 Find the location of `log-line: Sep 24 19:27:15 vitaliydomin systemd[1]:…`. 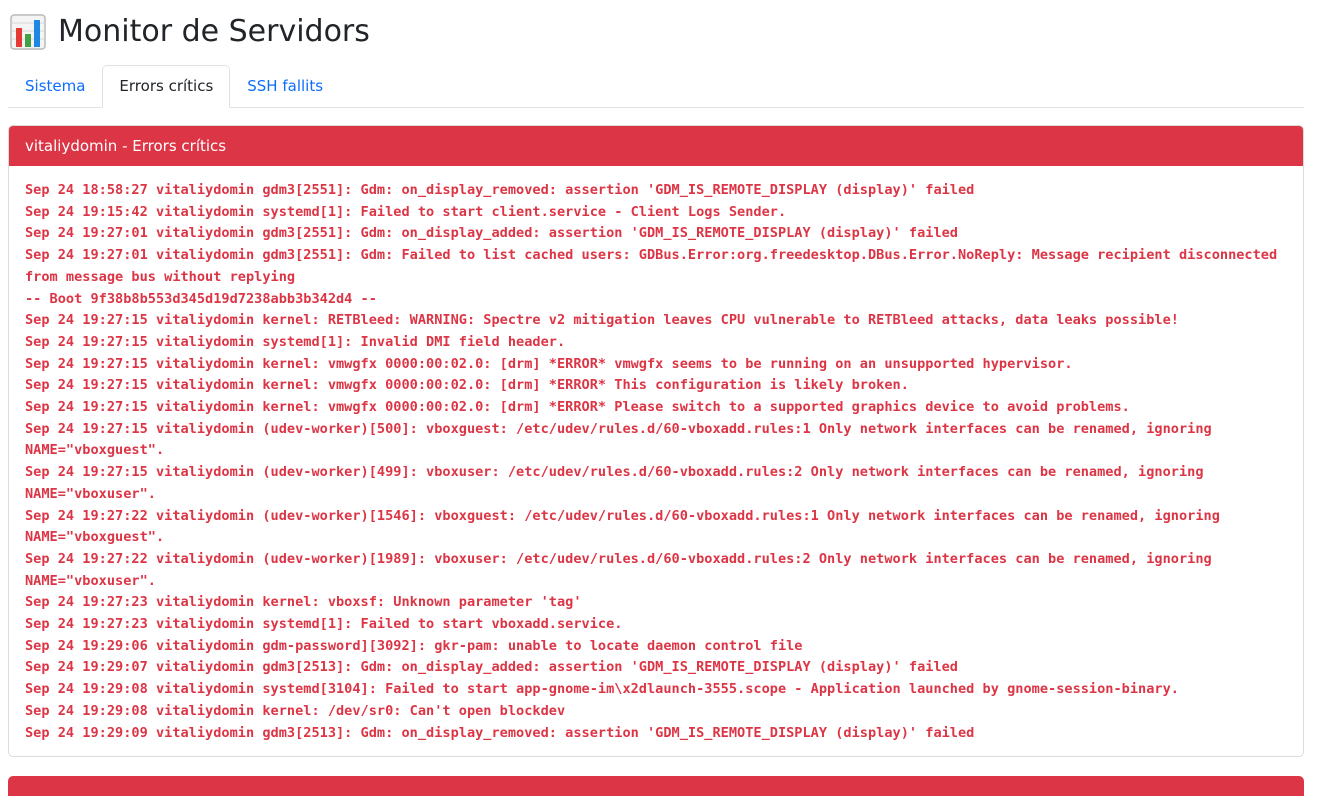

log-line: Sep 24 19:27:15 vitaliydomin systemd[1]:… is located at coordinates (295, 341).